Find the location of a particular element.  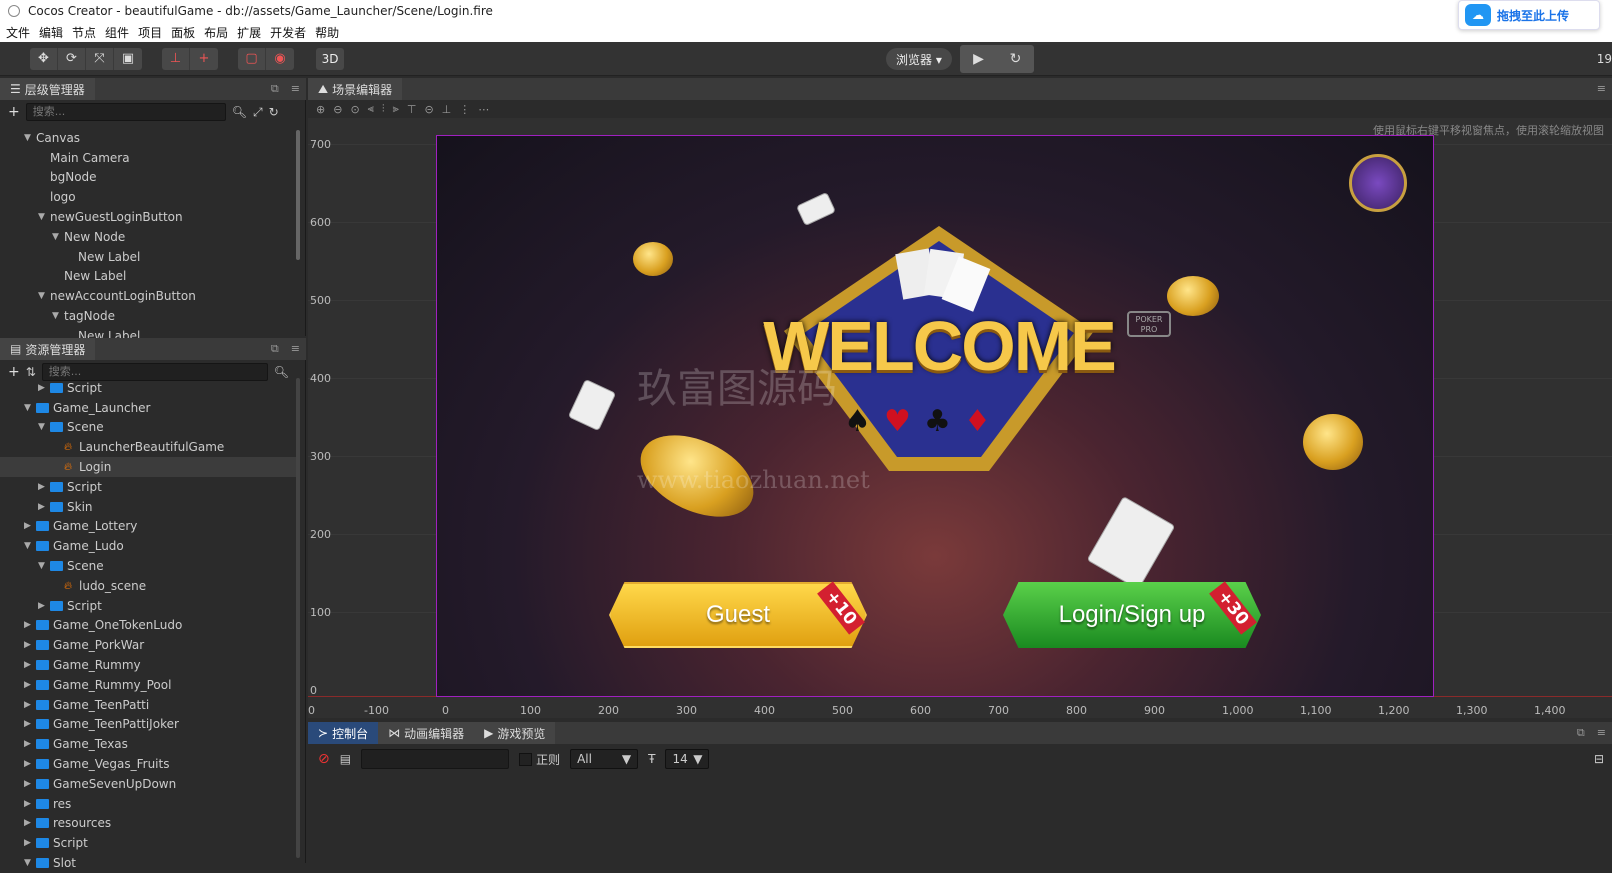

align-vcenter-icon: ⊝ is located at coordinates (428, 109).